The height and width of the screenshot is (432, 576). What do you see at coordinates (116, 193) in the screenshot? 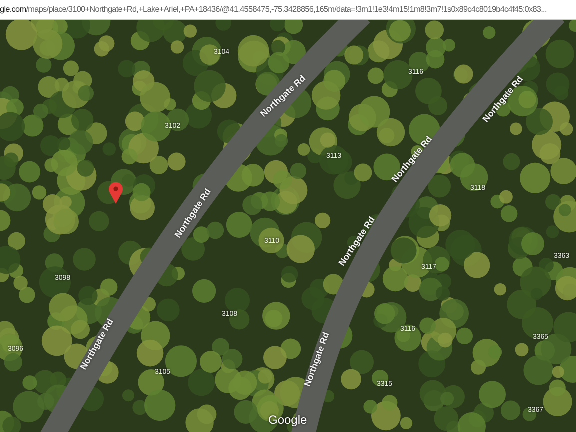
I see `location-pin-icon` at bounding box center [116, 193].